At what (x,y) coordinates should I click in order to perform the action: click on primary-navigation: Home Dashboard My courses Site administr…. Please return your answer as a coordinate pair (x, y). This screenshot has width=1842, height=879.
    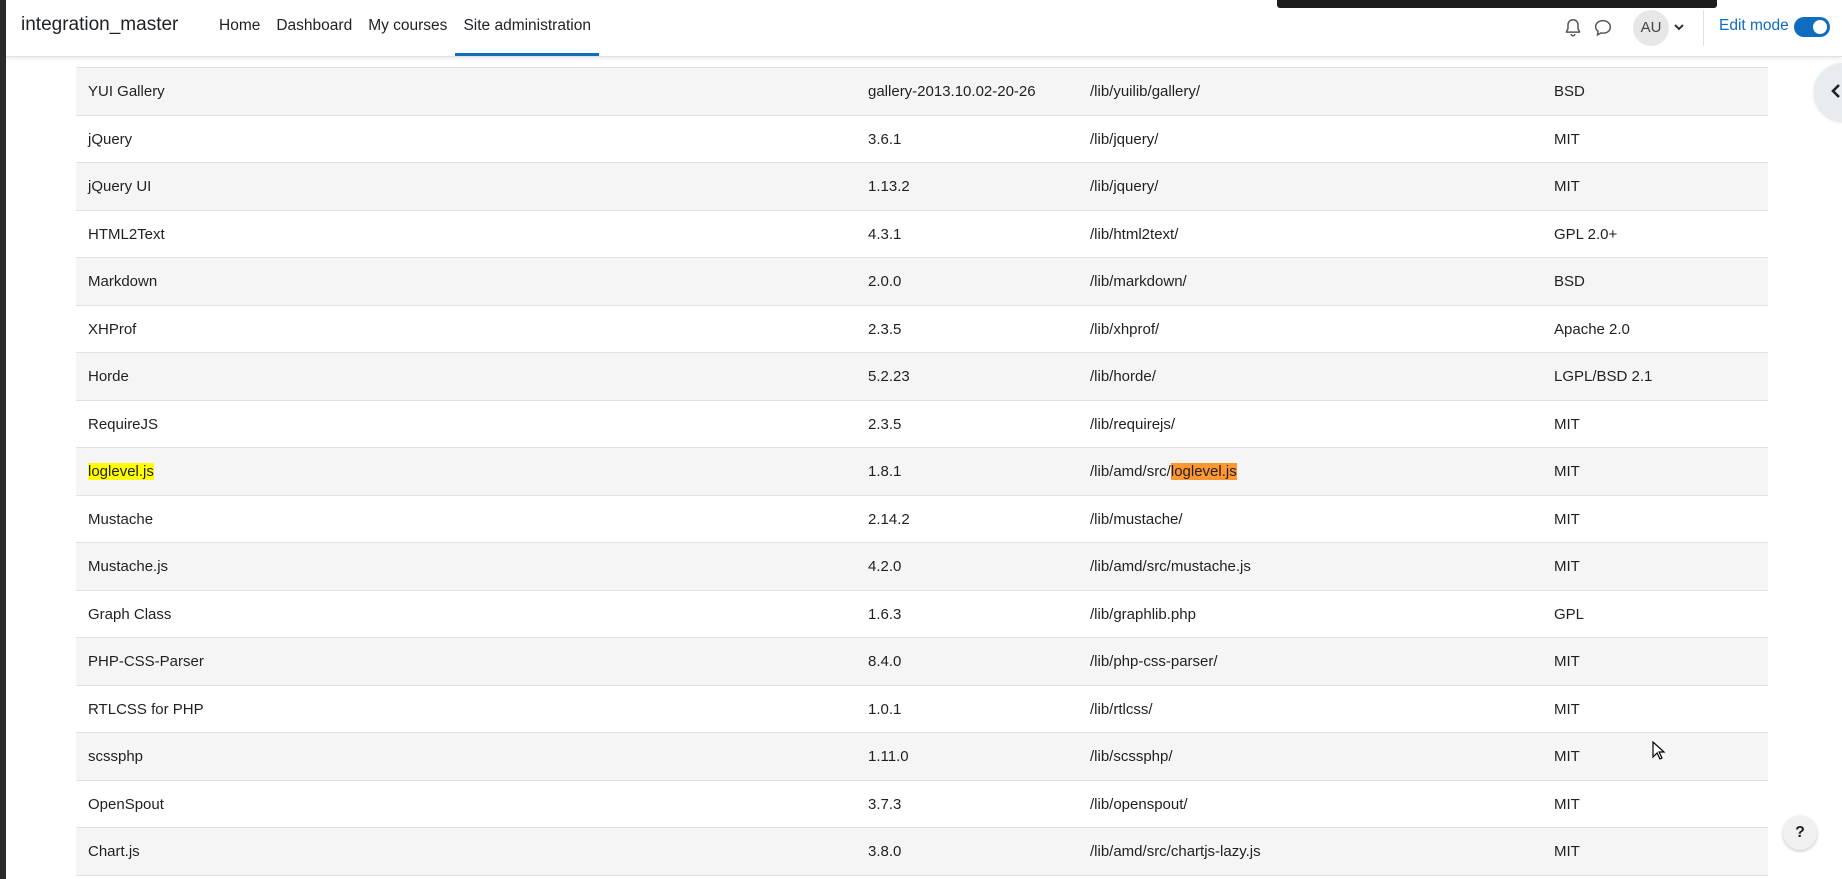
    Looking at the image, I should click on (405, 28).